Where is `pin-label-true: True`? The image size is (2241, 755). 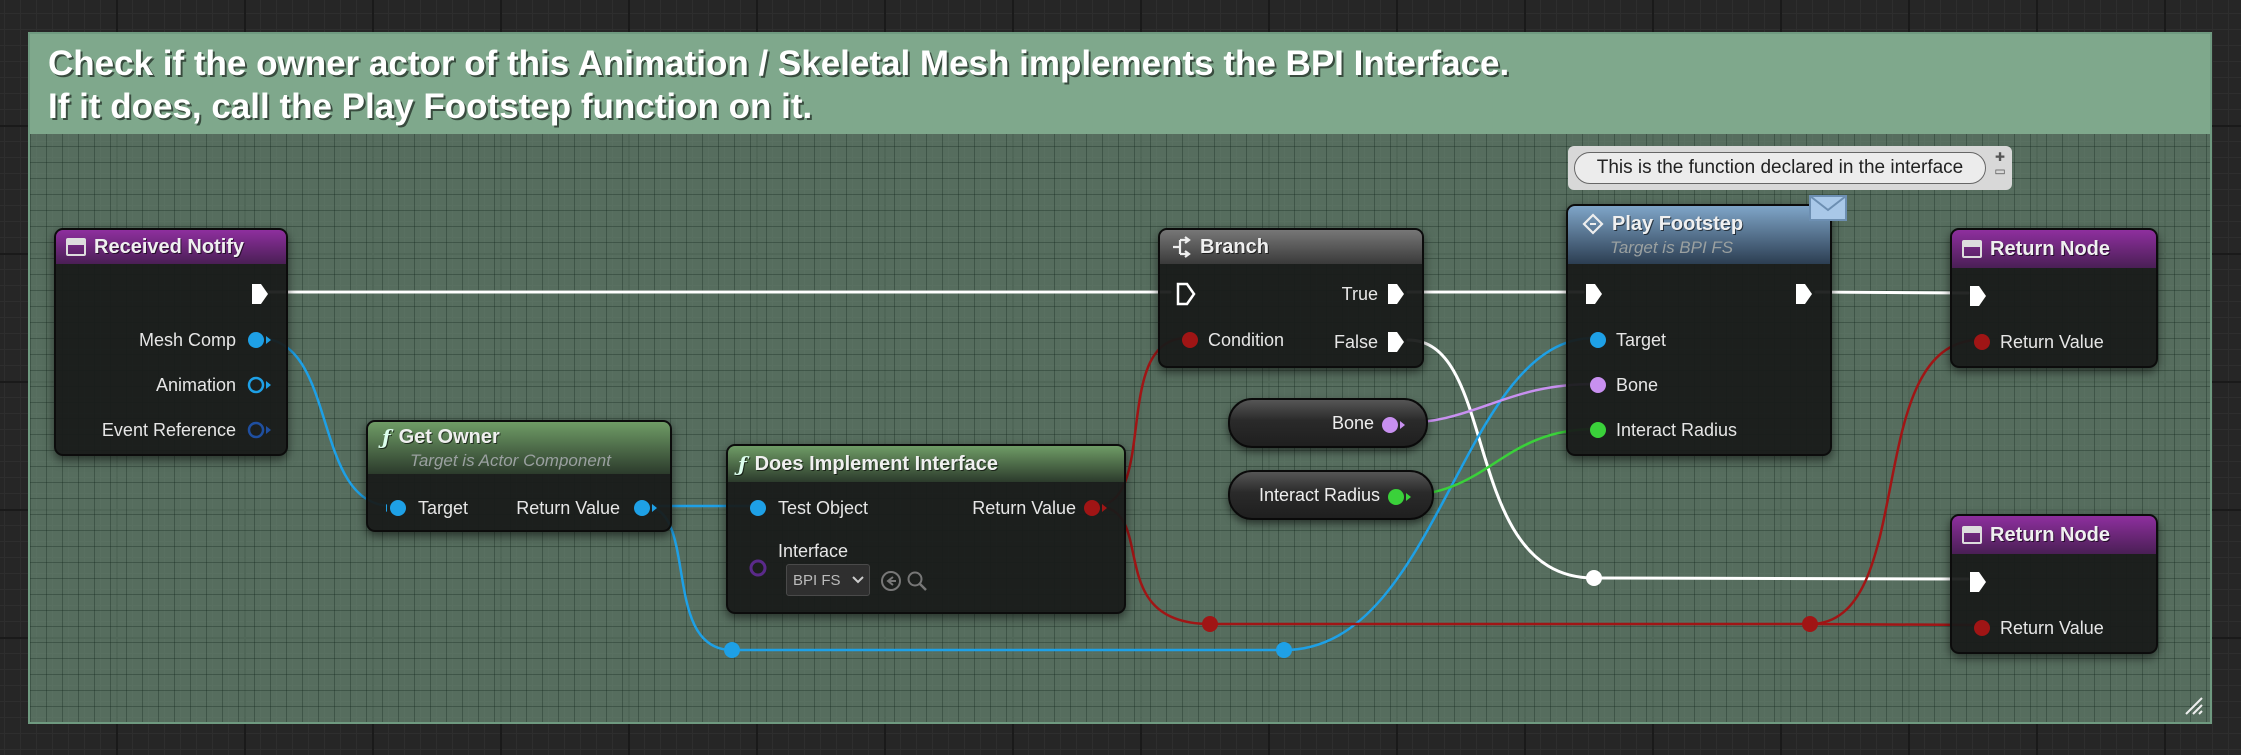
pin-label-true: True is located at coordinates (1359, 294).